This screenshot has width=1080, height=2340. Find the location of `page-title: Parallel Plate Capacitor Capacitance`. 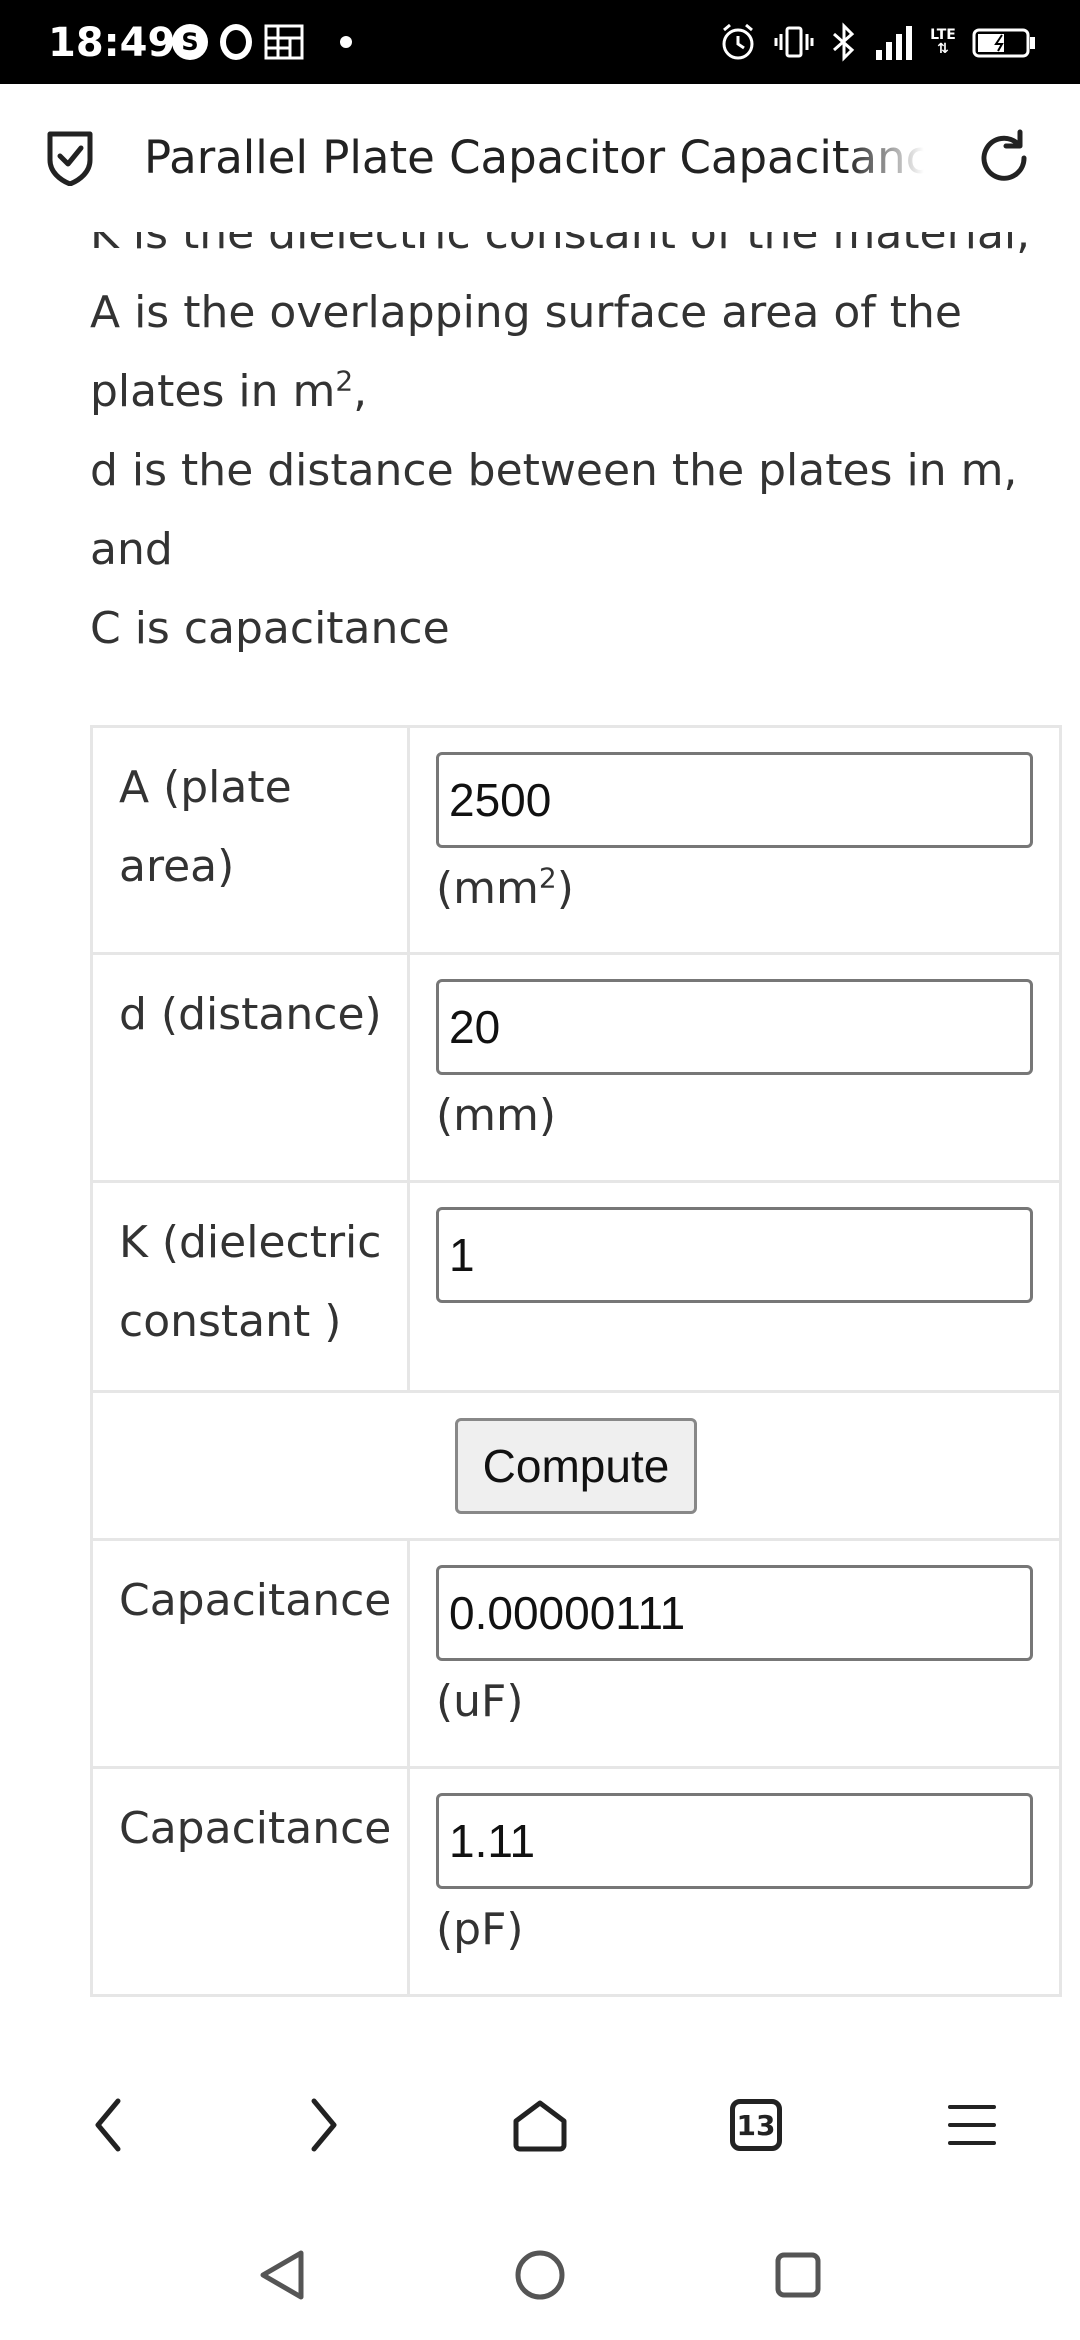

page-title: Parallel Plate Capacitor Capacitance is located at coordinates (534, 158).